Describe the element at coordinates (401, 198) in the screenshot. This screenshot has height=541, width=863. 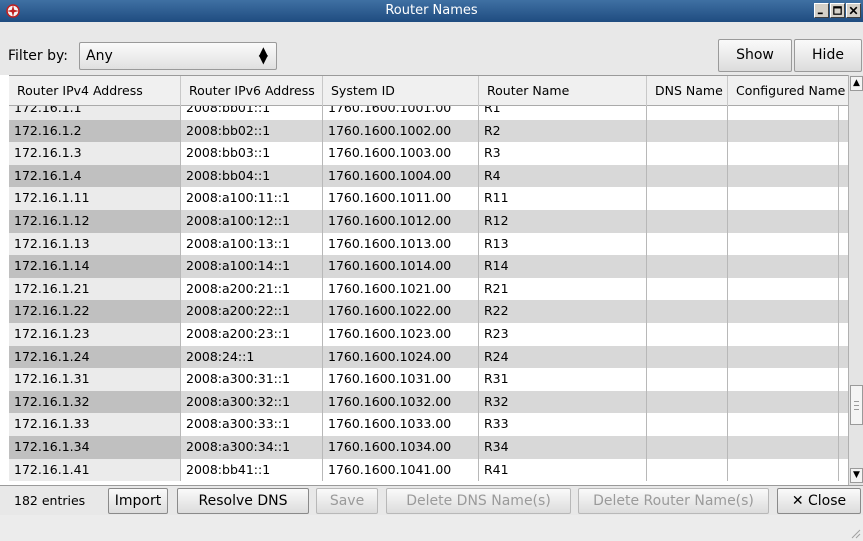
I see `cell-system-id: 1760.1600.1011.00` at that location.